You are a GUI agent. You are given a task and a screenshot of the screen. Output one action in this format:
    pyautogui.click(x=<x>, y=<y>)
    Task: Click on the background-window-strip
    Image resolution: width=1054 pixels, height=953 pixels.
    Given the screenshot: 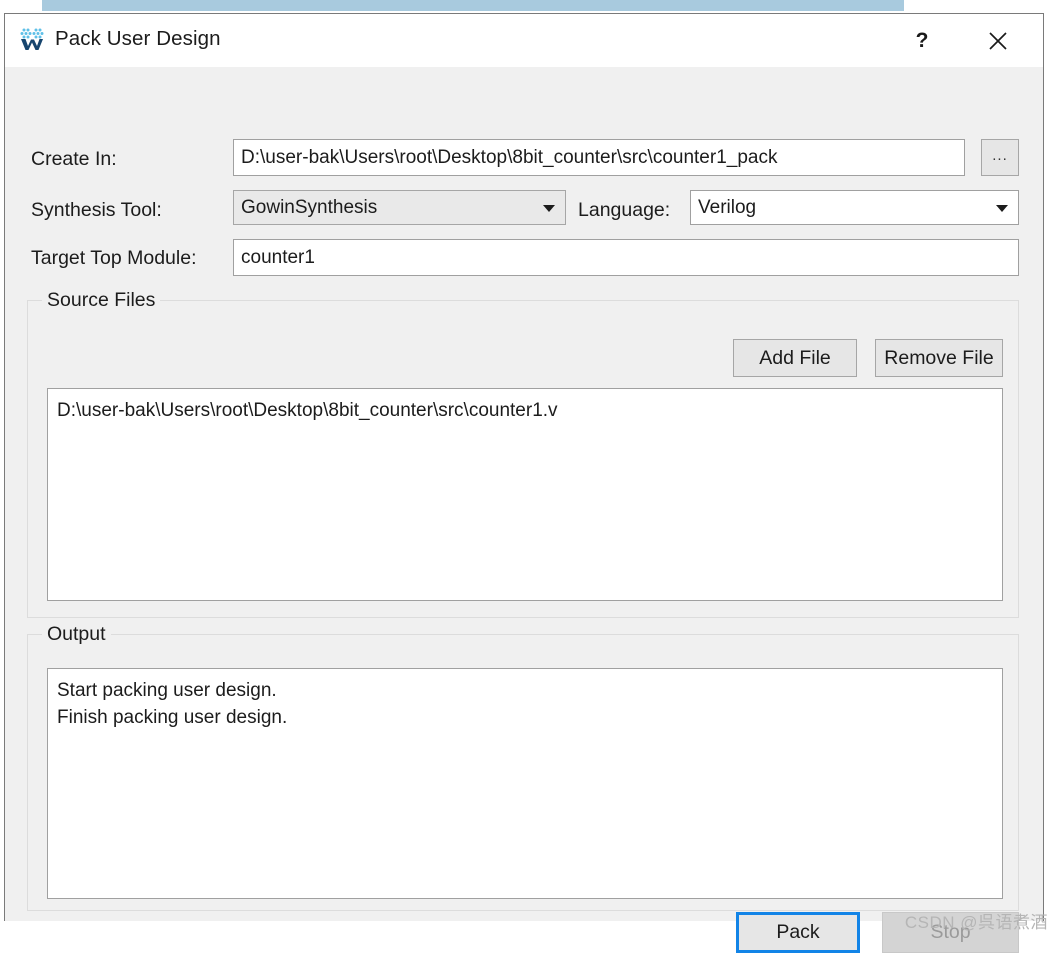 What is the action you would take?
    pyautogui.click(x=527, y=6)
    